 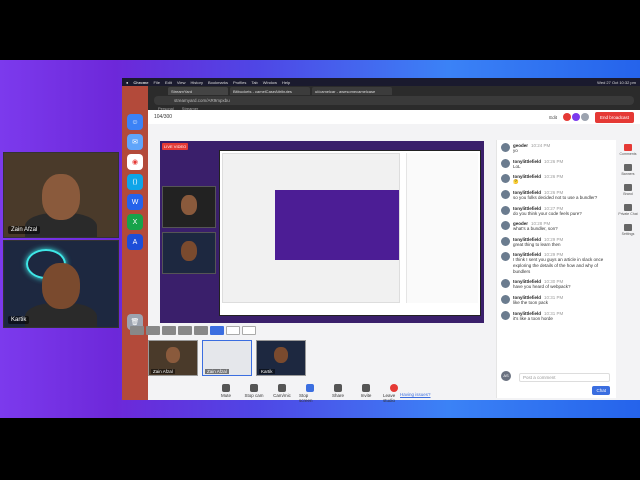 What do you see at coordinates (506, 376) in the screenshot?
I see `chat-input-avatar: AS` at bounding box center [506, 376].